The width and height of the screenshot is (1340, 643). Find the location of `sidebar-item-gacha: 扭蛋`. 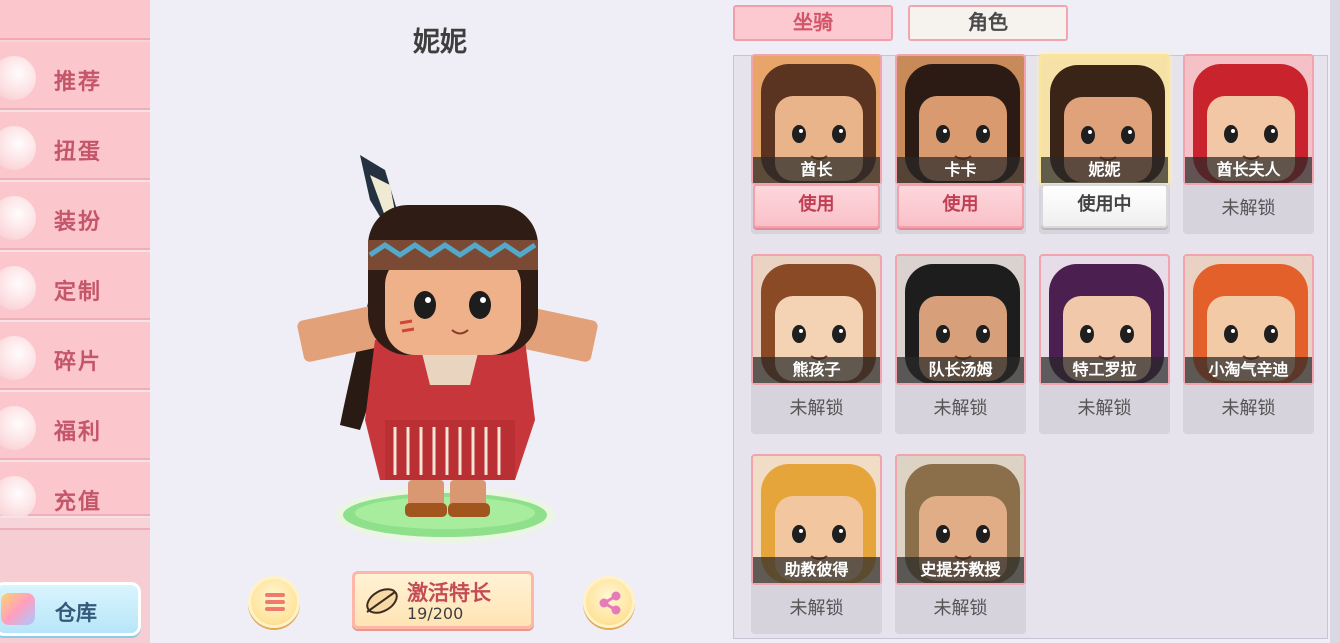

sidebar-item-gacha: 扭蛋 is located at coordinates (75, 147).